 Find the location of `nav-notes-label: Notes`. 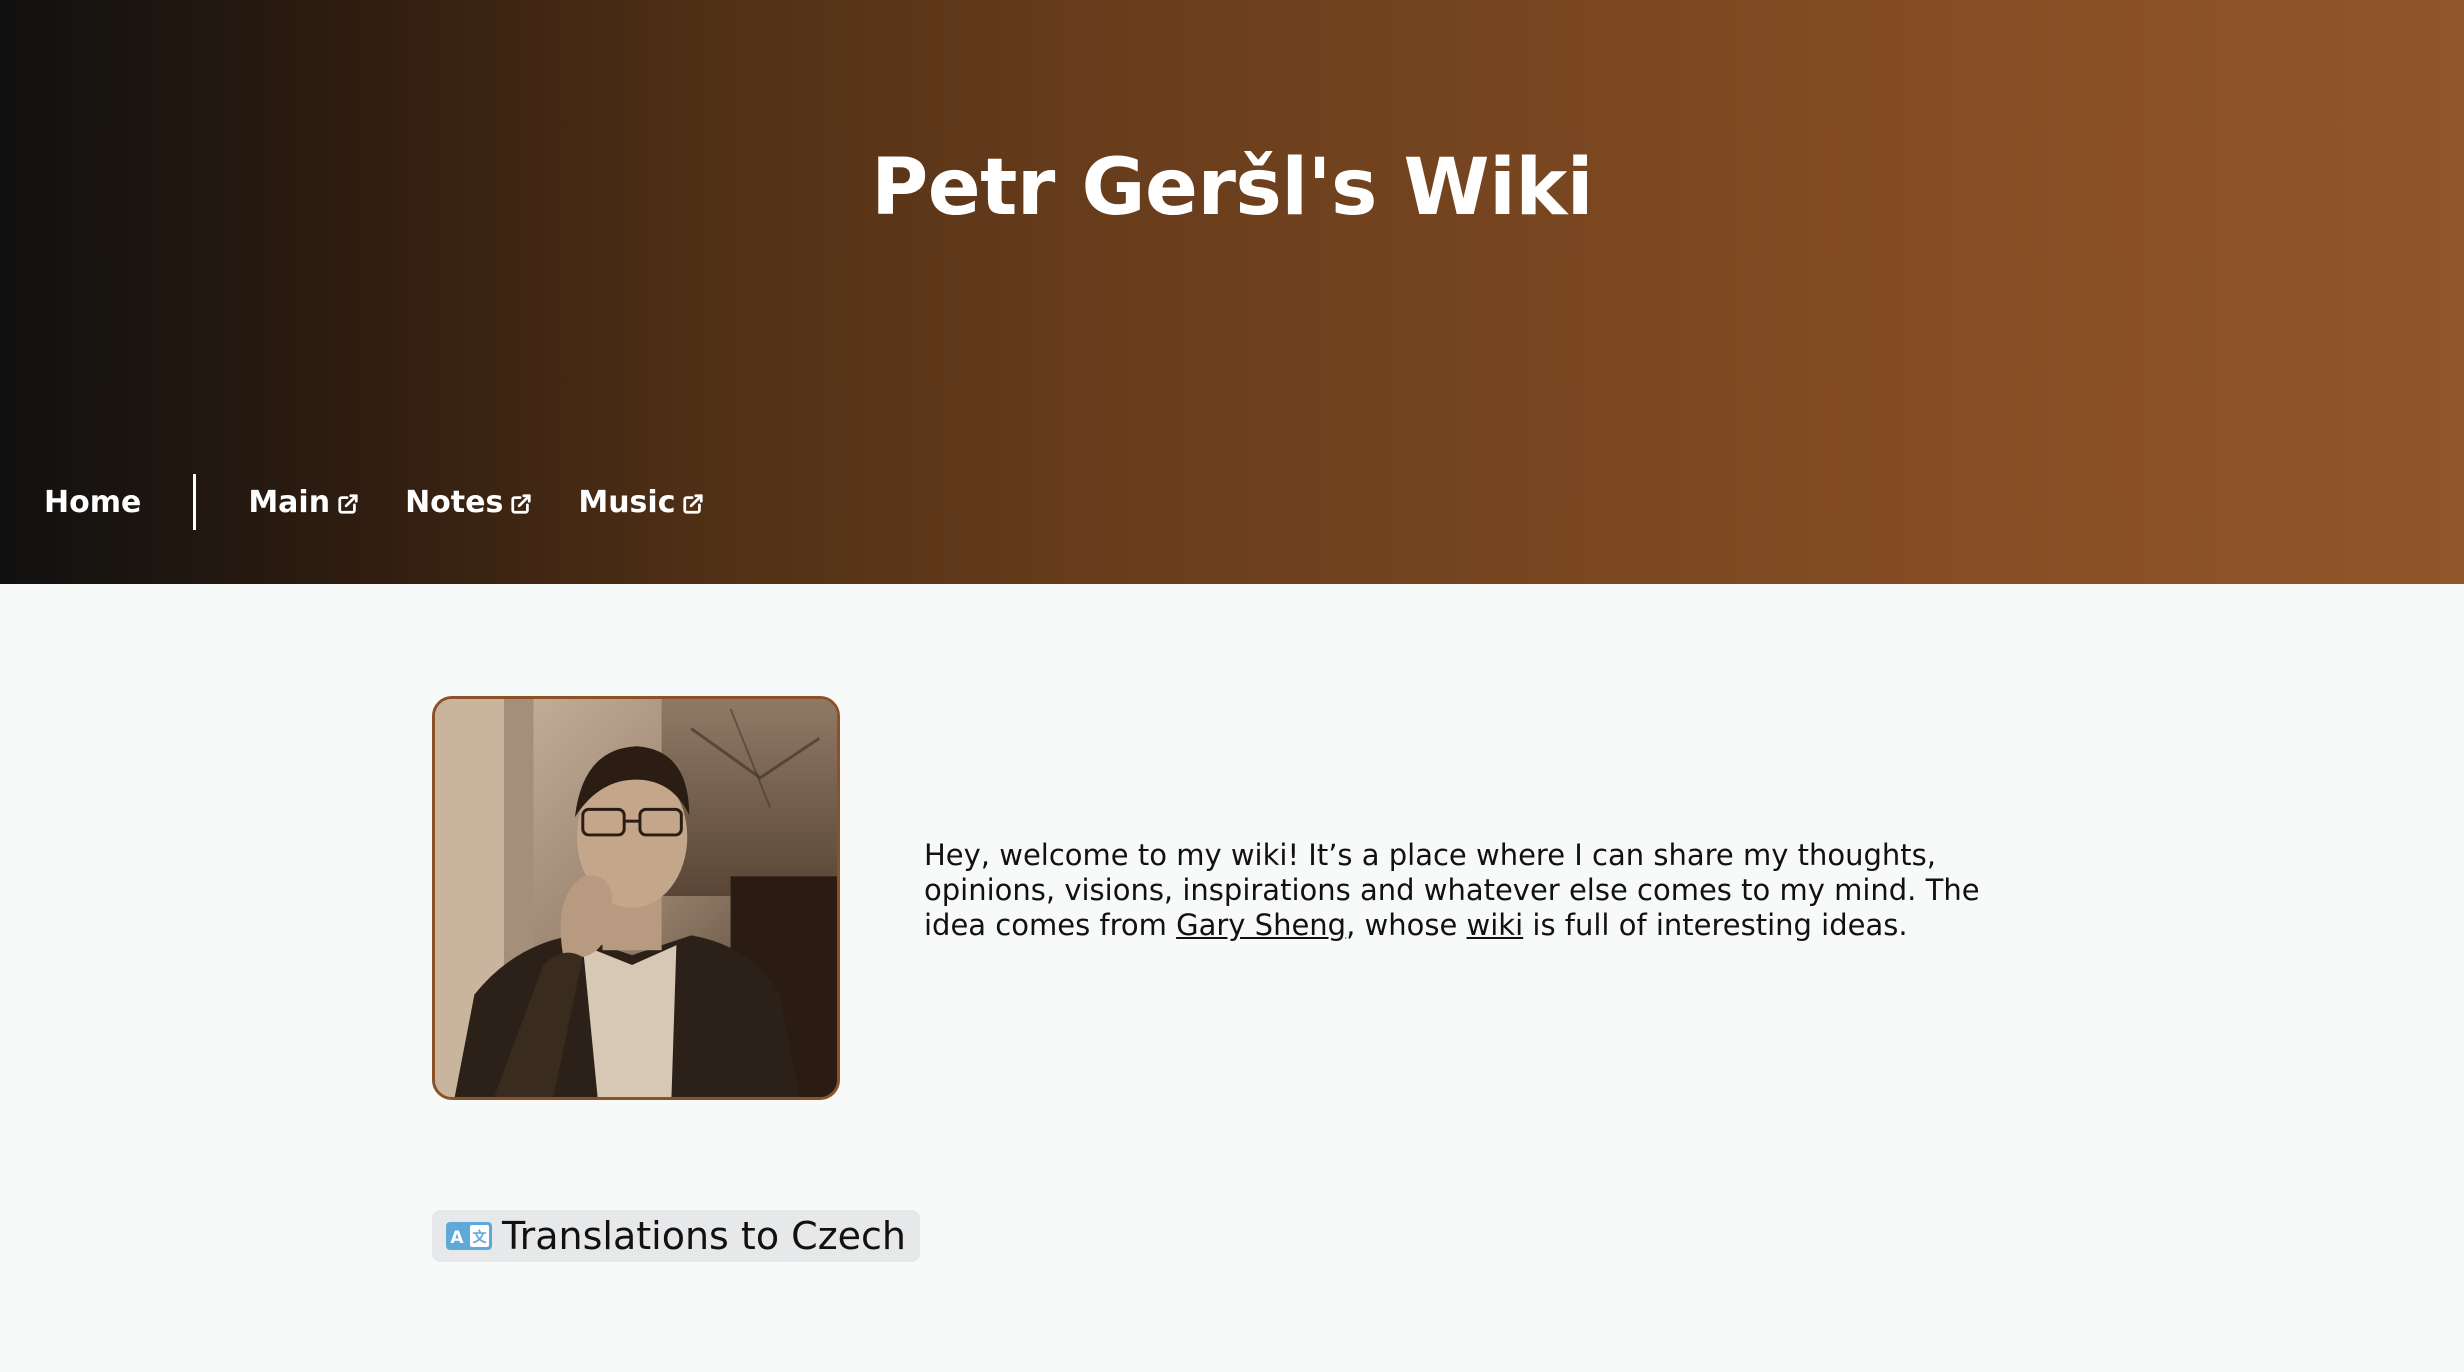

nav-notes-label: Notes is located at coordinates (454, 502).